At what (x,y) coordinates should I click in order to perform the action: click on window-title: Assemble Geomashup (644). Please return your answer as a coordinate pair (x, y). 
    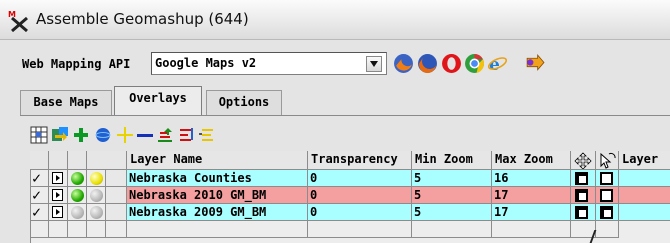
    Looking at the image, I should click on (142, 19).